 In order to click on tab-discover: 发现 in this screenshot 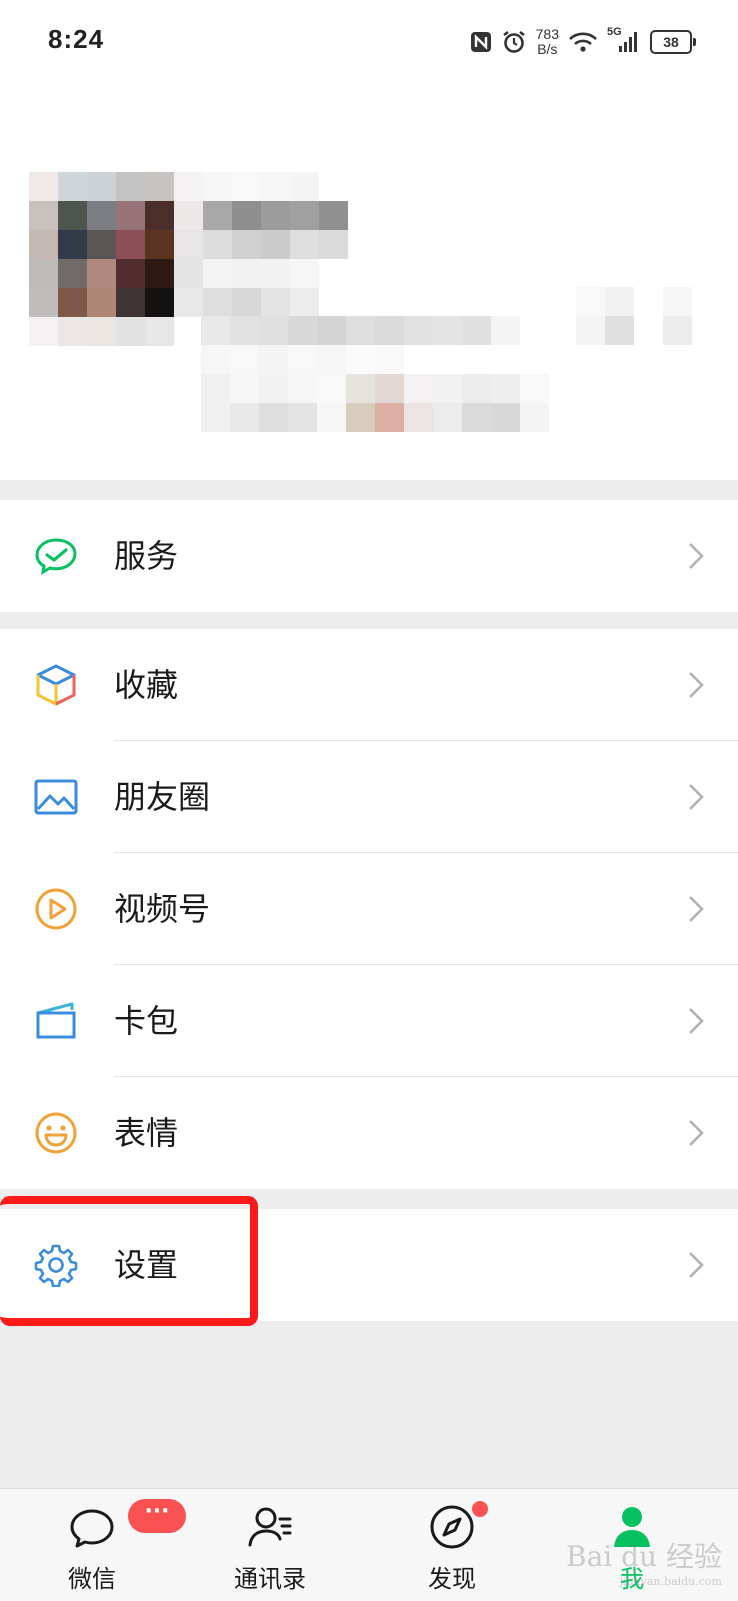, I will do `click(452, 1545)`.